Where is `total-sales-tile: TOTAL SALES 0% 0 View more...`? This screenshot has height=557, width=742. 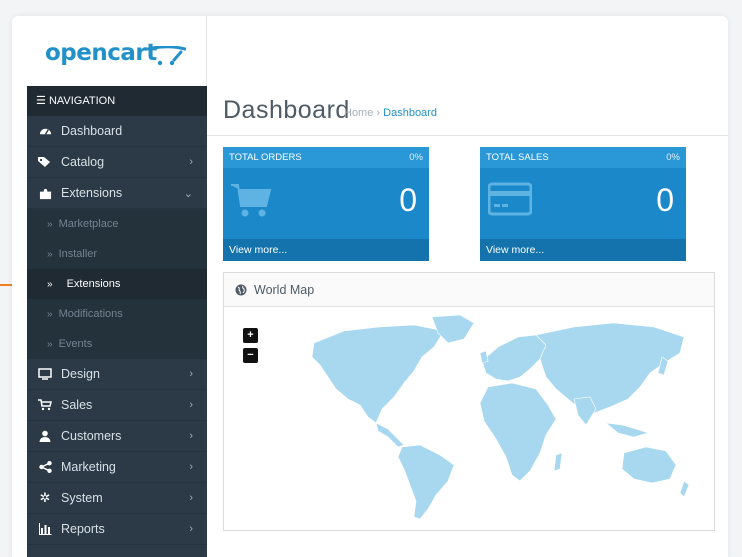
total-sales-tile: TOTAL SALES 0% 0 View more... is located at coordinates (583, 204).